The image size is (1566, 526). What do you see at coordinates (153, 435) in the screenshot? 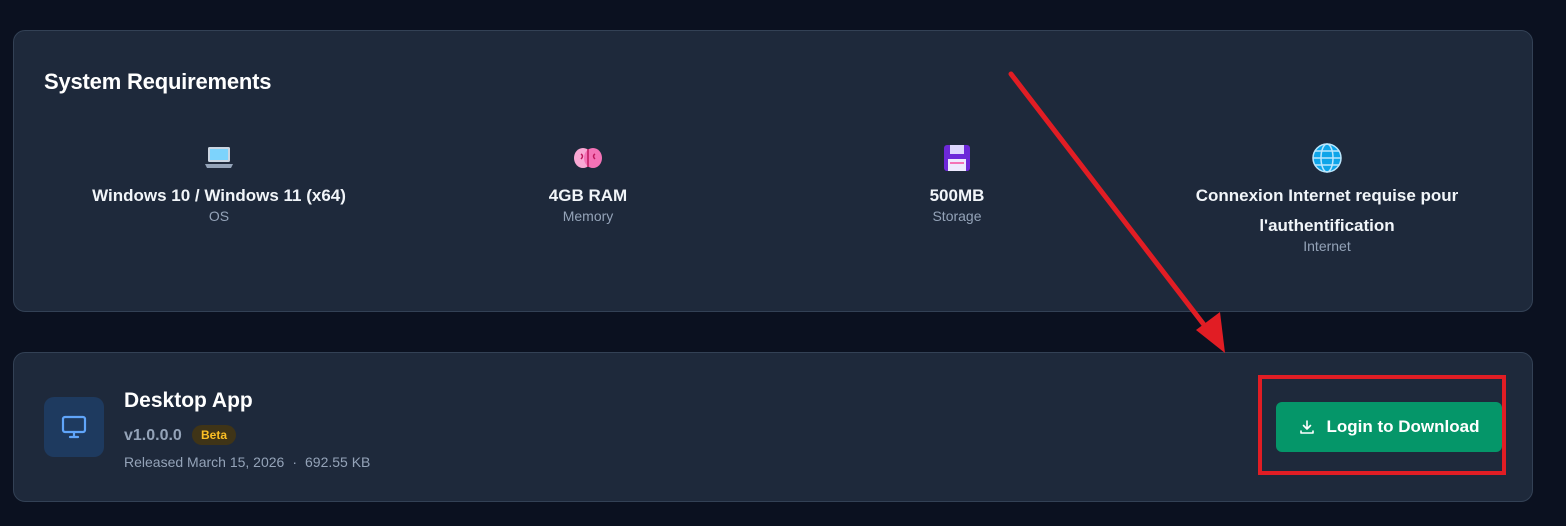
I see `app-version: v1.0.0.0` at bounding box center [153, 435].